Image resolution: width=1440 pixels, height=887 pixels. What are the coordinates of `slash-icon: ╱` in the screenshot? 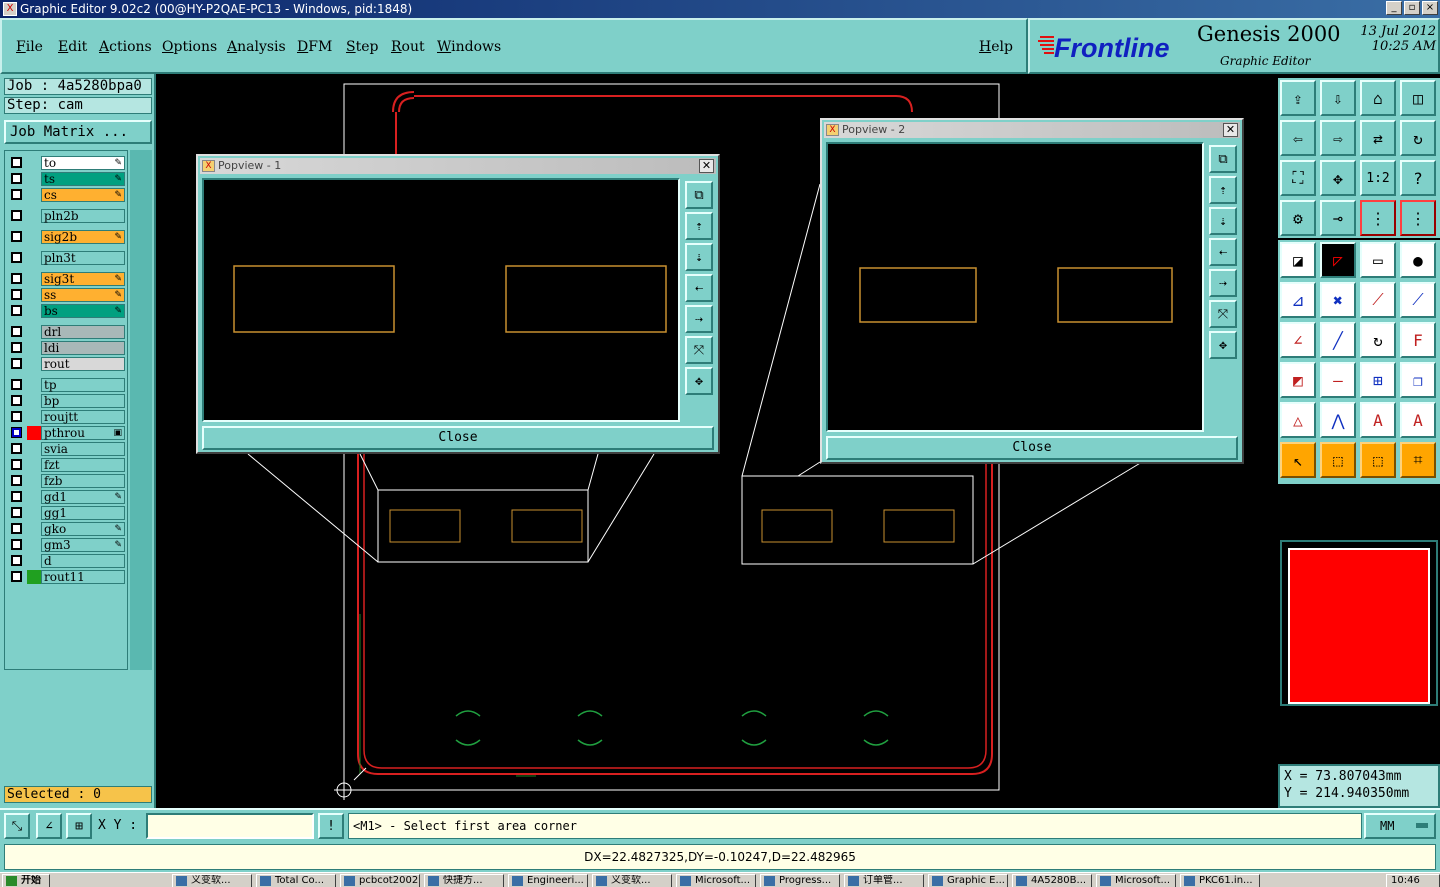 It's located at (1338, 340).